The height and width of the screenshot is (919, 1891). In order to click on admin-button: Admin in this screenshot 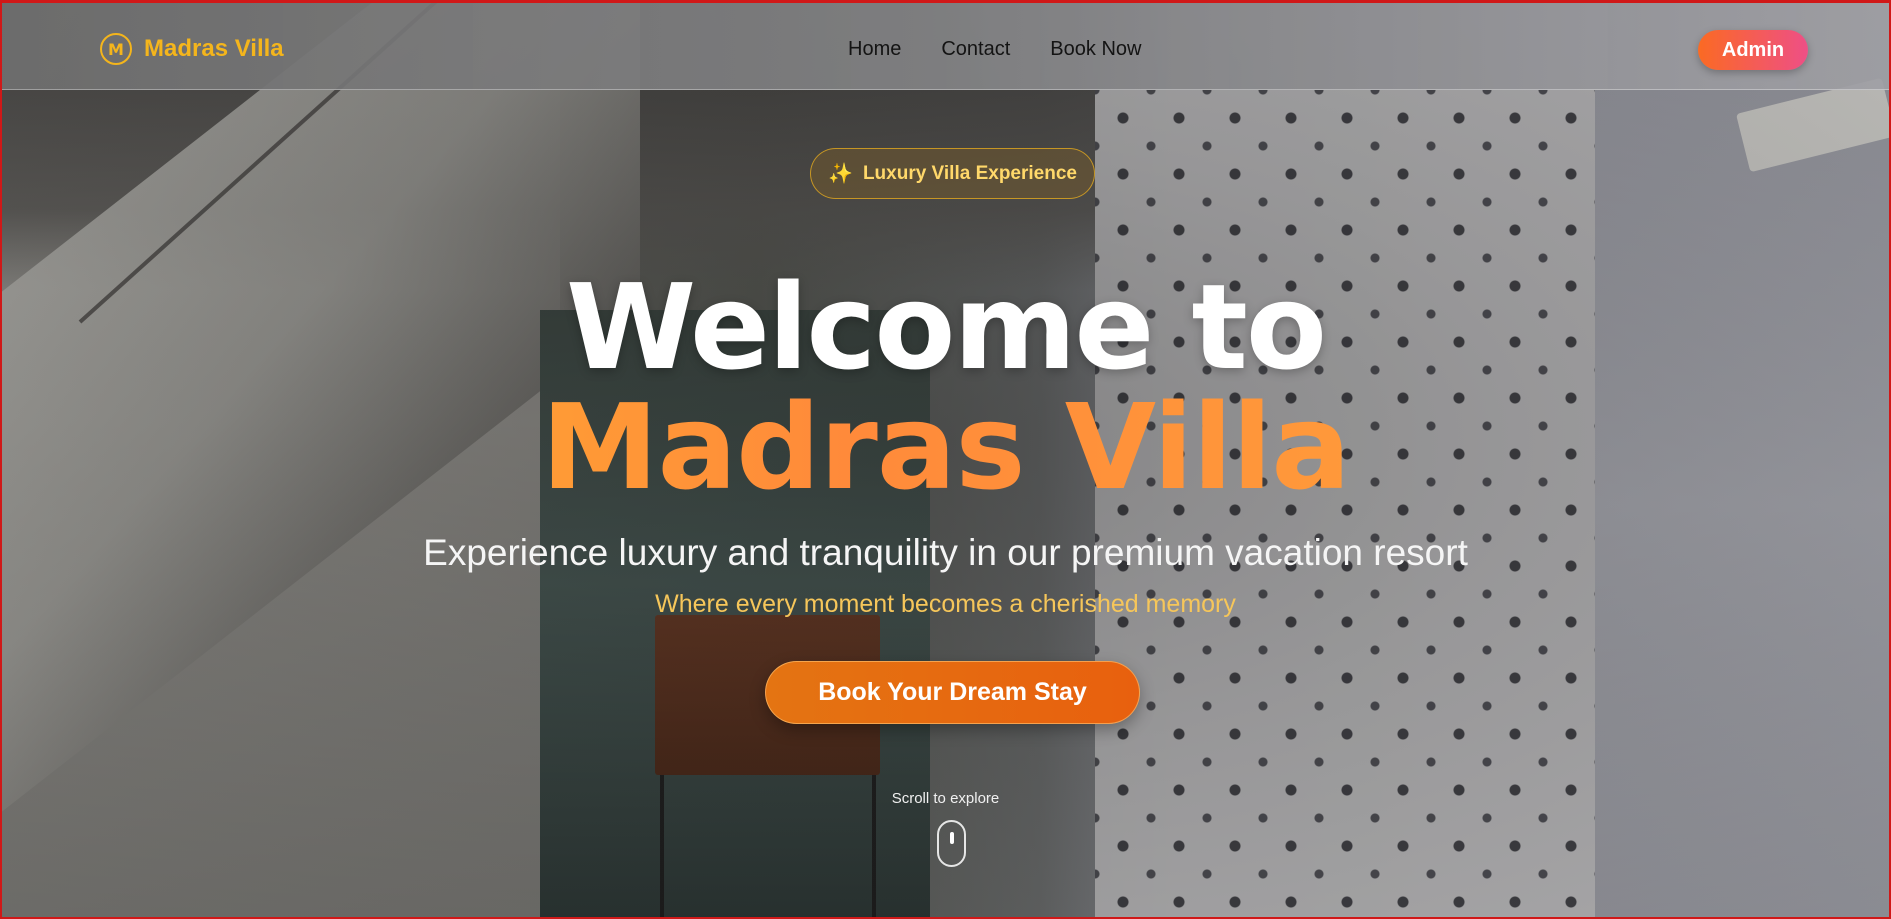, I will do `click(1753, 50)`.